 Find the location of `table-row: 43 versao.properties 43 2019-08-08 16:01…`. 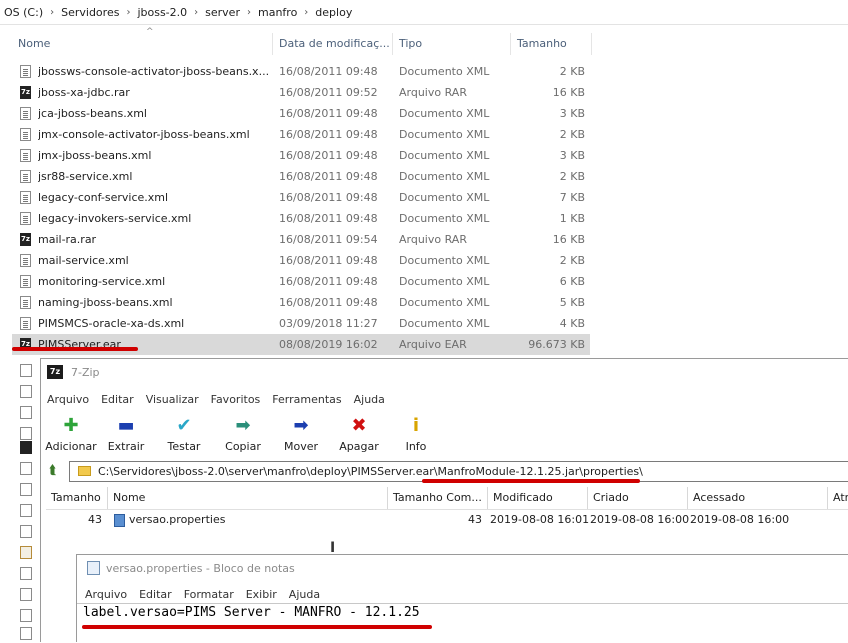

table-row: 43 versao.properties 43 2019-08-08 16:01… is located at coordinates (447, 520).